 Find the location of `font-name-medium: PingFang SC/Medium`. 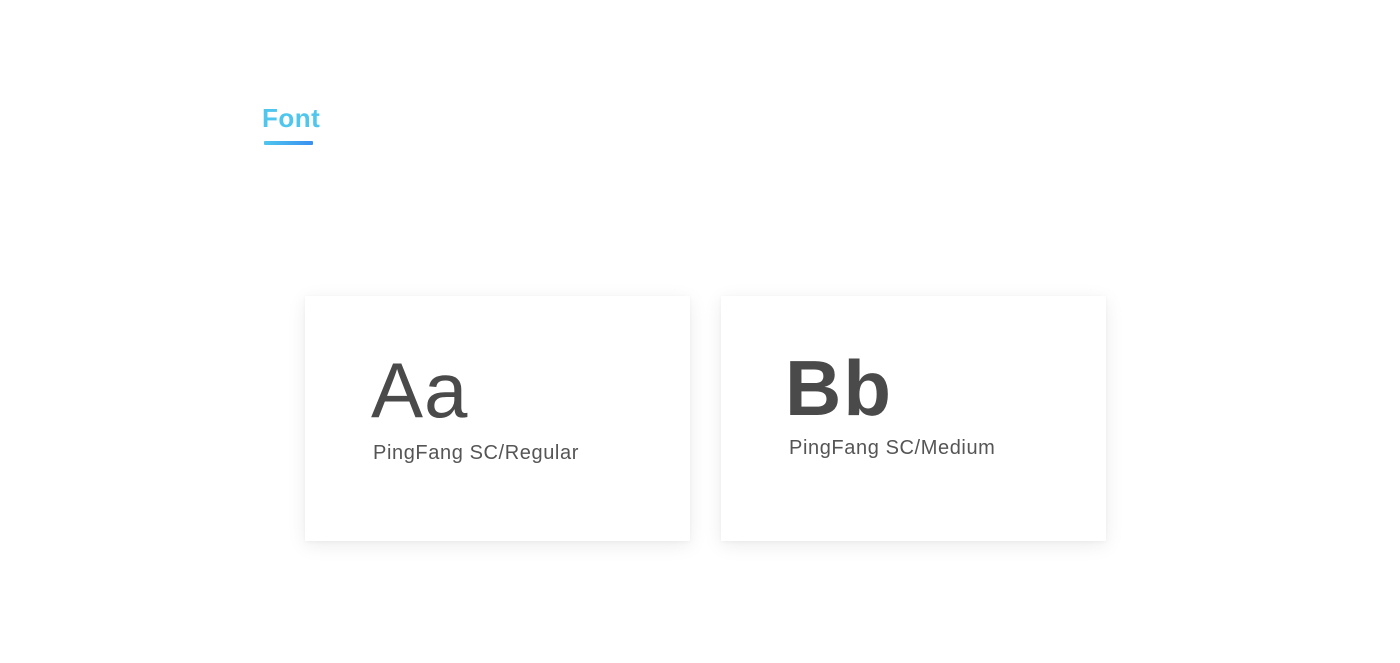

font-name-medium: PingFang SC/Medium is located at coordinates (892, 448).